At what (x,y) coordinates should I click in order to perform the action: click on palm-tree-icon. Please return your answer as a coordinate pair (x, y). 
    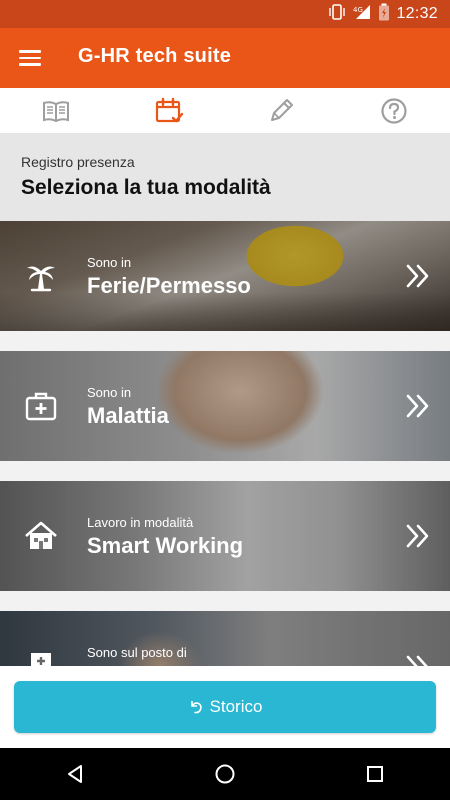
    Looking at the image, I should click on (41, 279).